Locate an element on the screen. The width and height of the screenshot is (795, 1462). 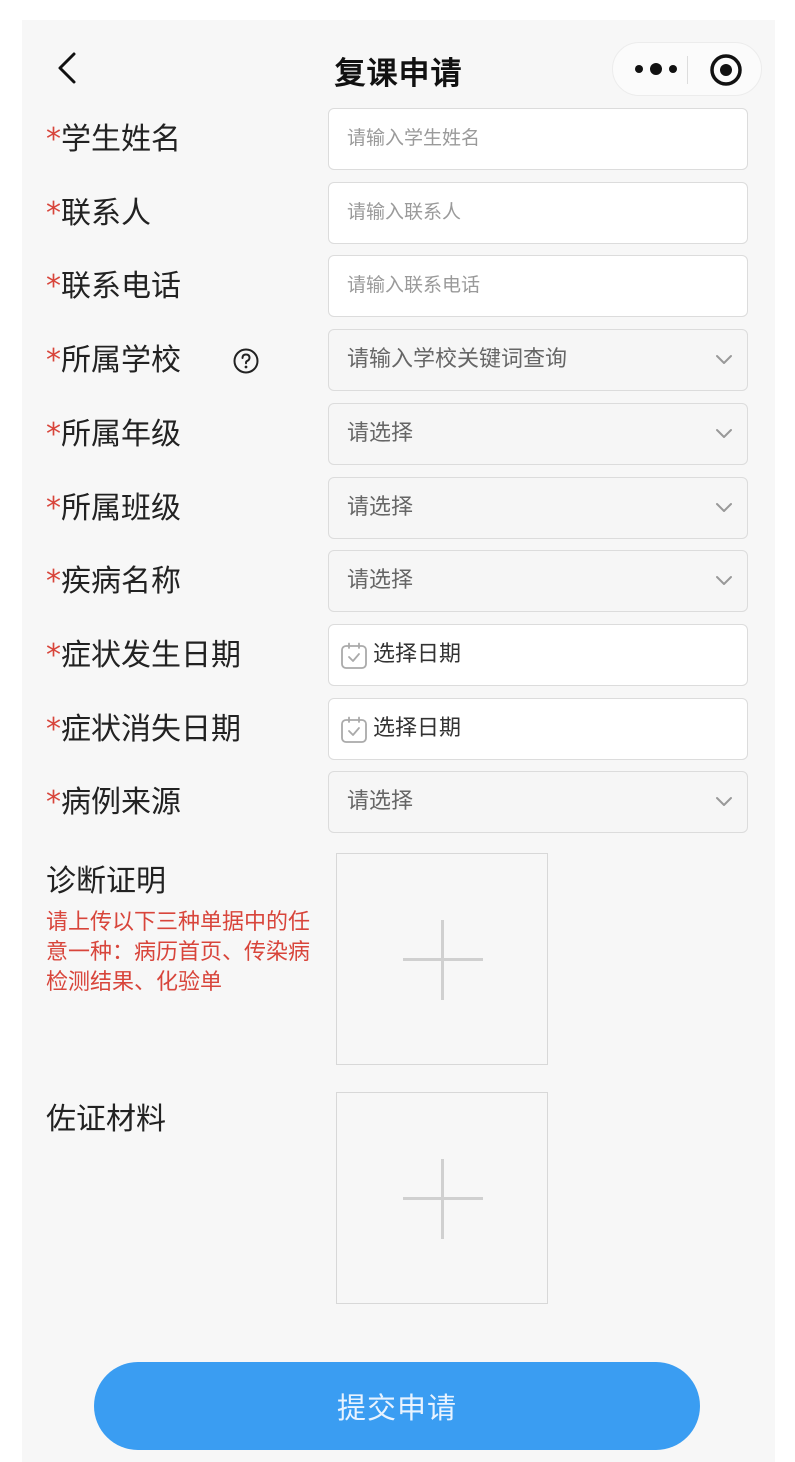
form-row-case-source: *病例来源 请选择 is located at coordinates (398, 803).